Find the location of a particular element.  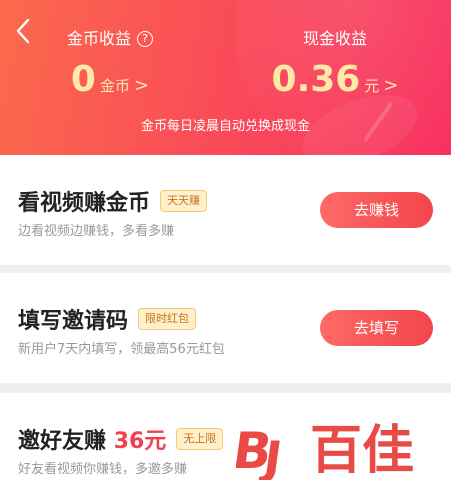

task-description: 好友看视频你赚钱，多邀多赚 is located at coordinates (103, 469).